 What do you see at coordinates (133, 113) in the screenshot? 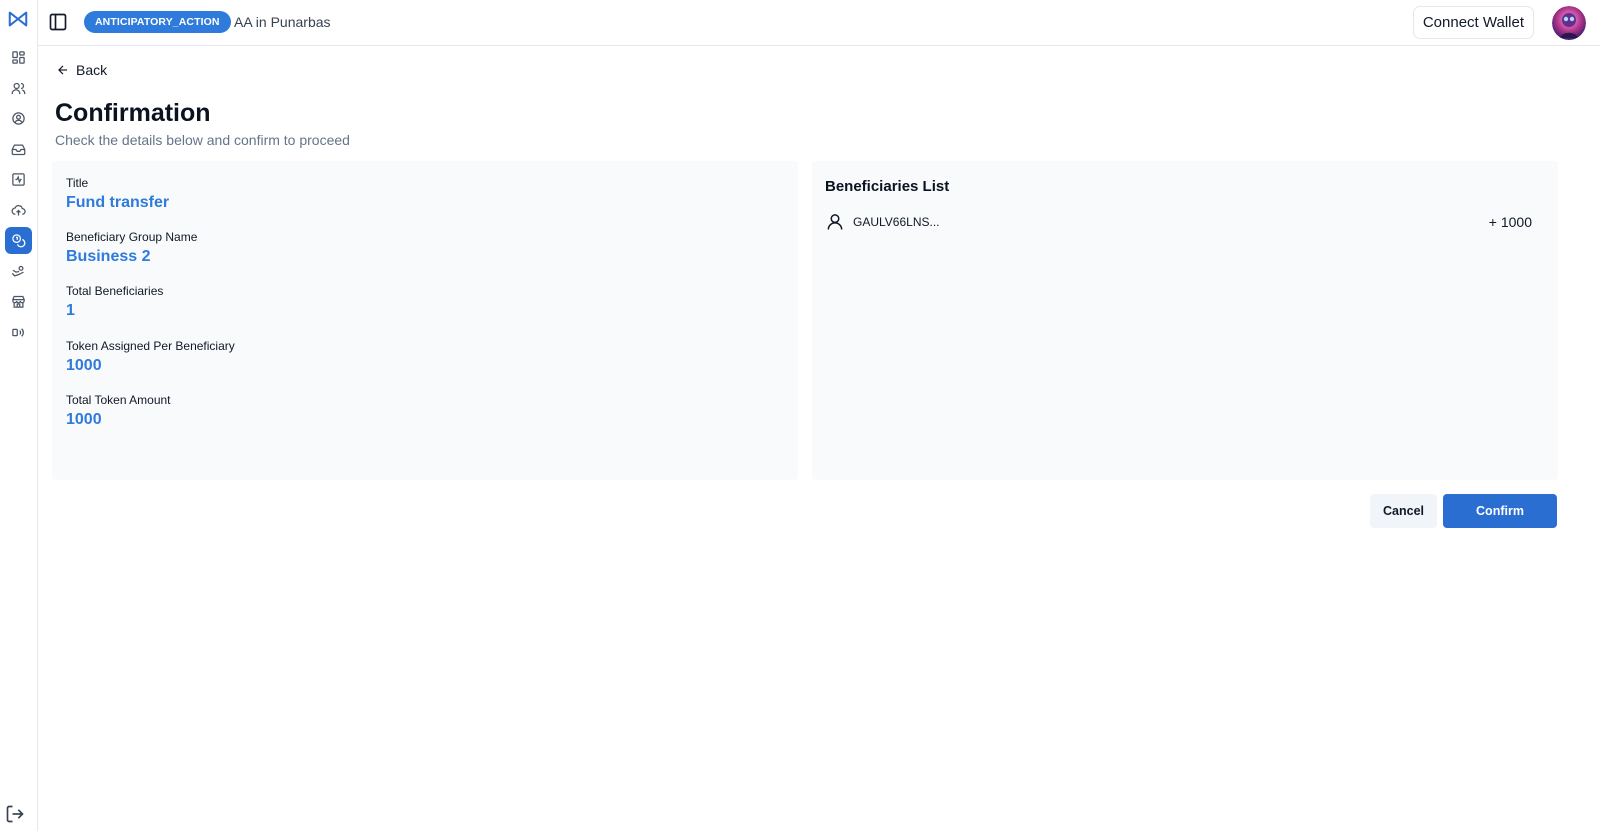
I see `page-title: Confirmation` at bounding box center [133, 113].